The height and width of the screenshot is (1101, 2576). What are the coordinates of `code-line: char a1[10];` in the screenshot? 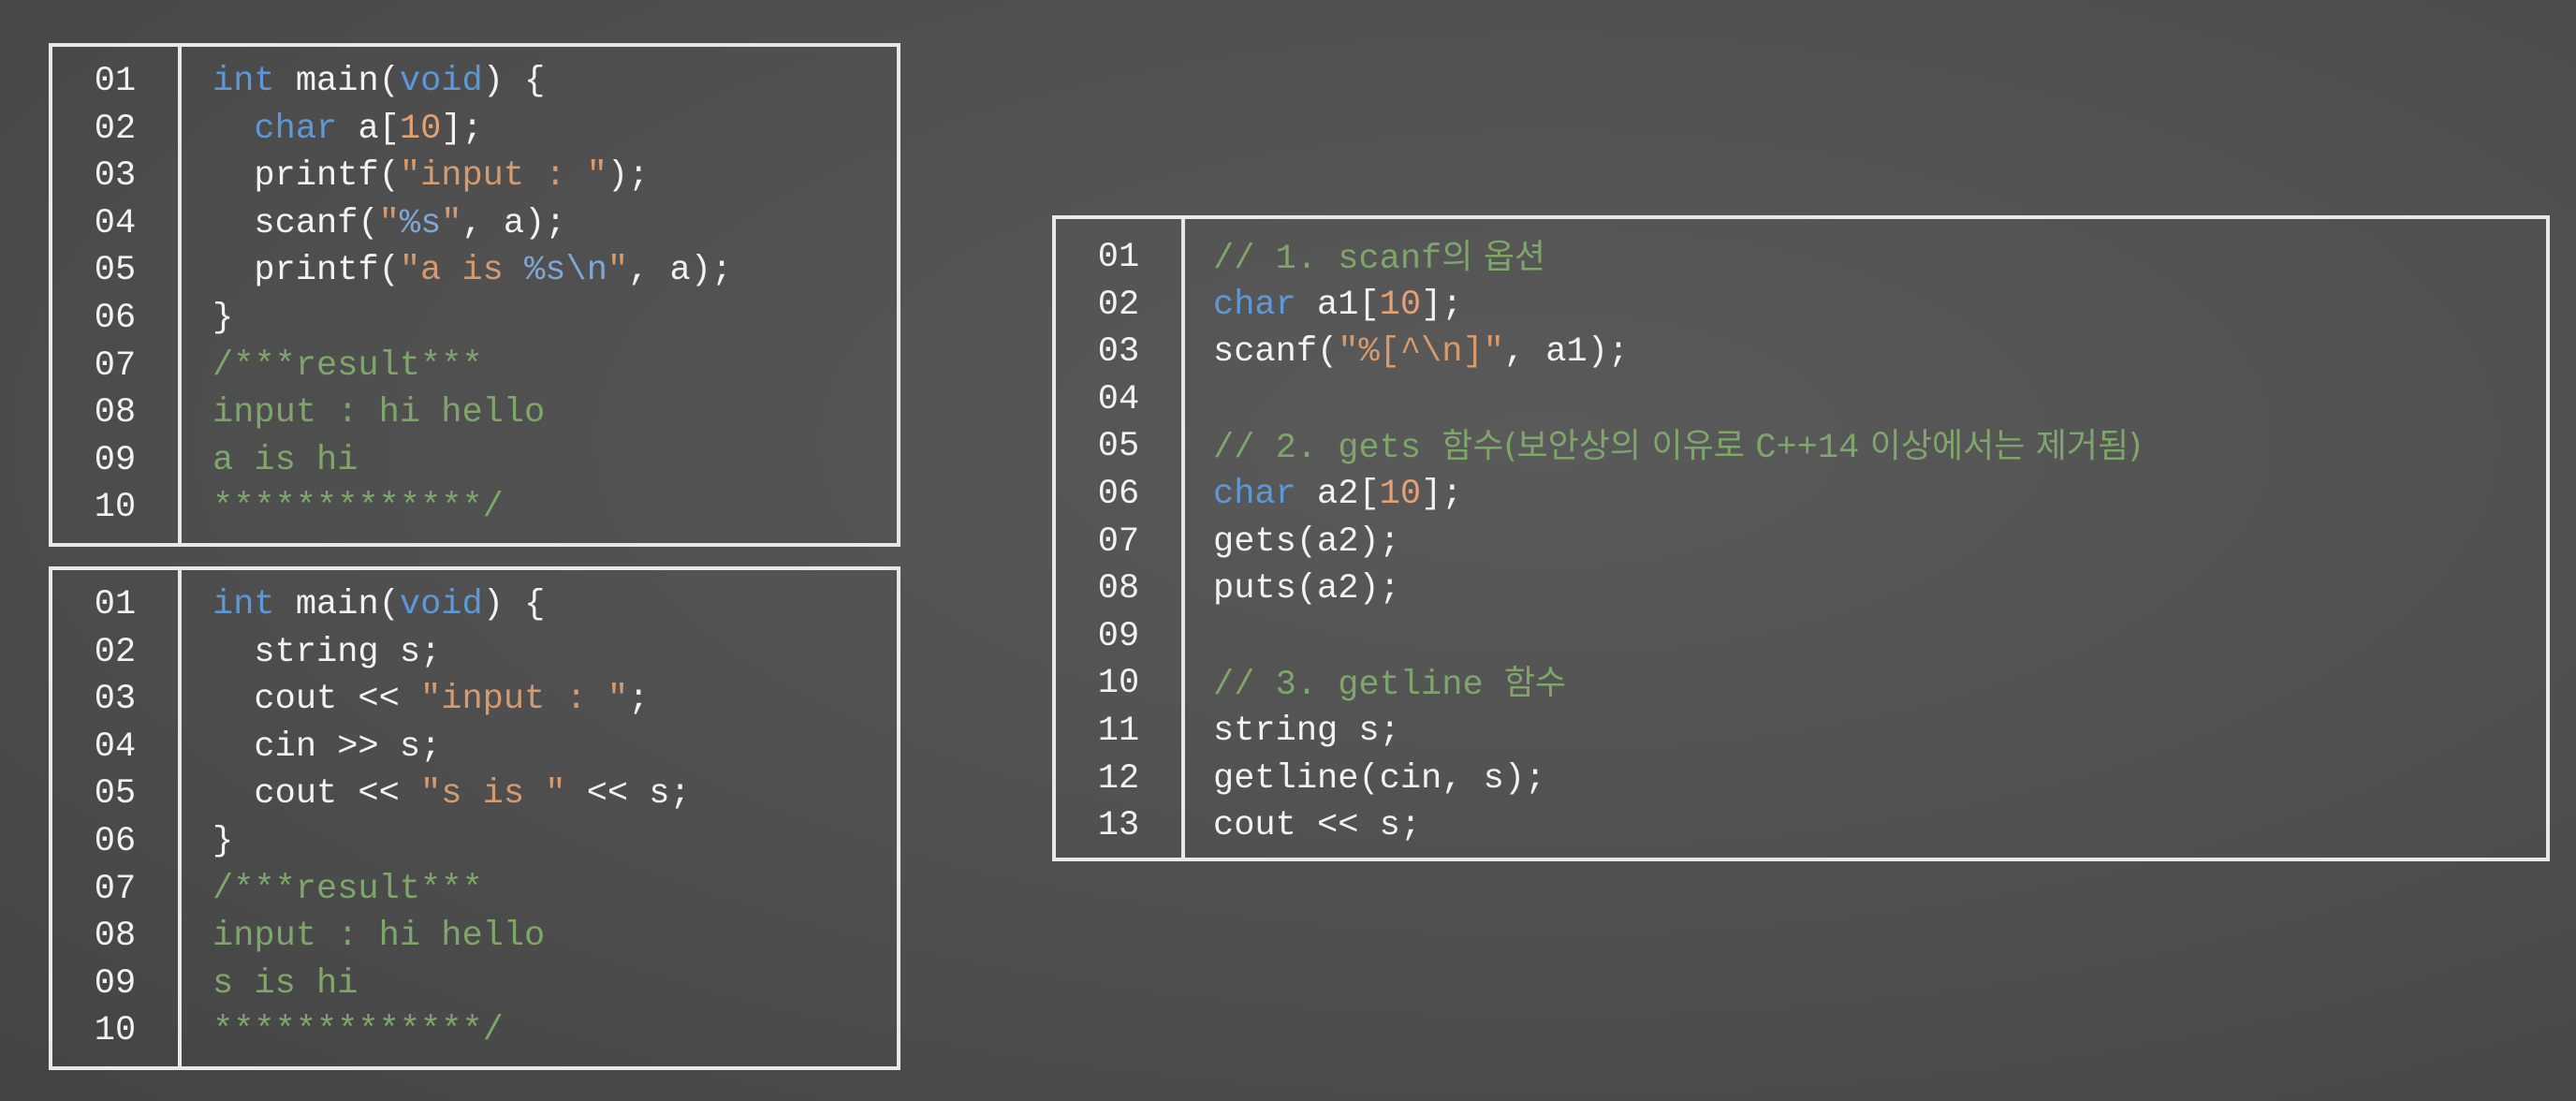 It's located at (1677, 306).